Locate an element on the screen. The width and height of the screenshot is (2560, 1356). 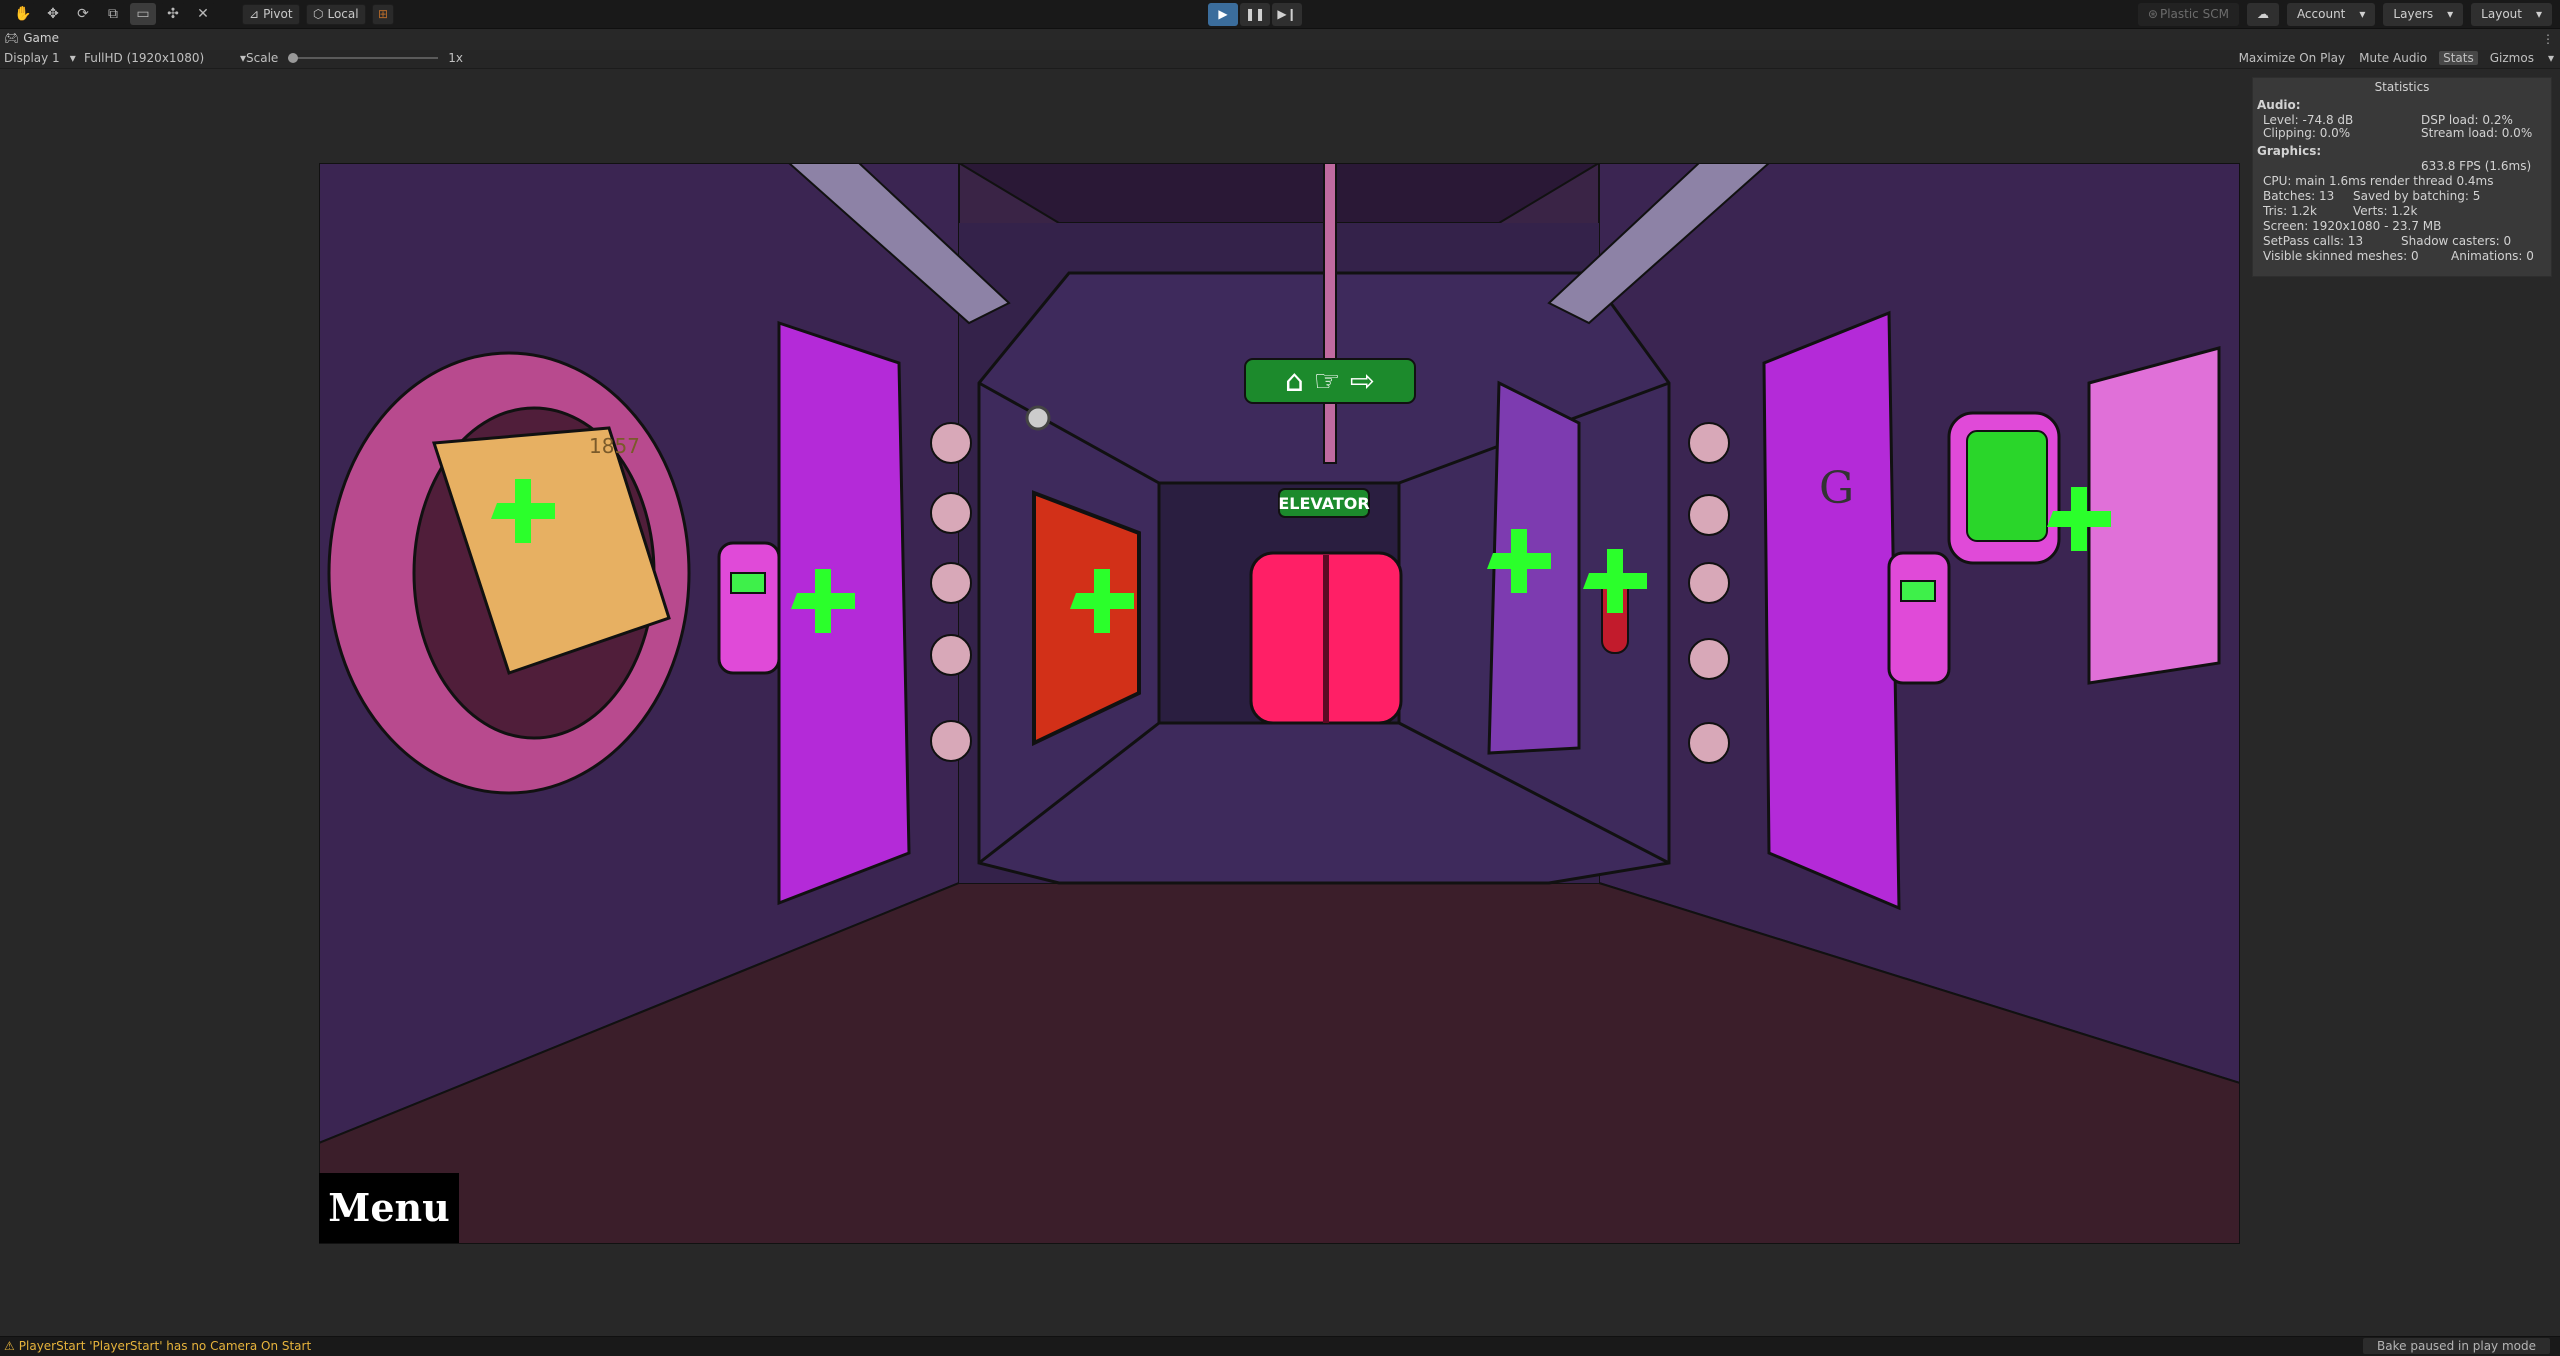
audio-level: Level: -74.8 dB is located at coordinates (2308, 120).